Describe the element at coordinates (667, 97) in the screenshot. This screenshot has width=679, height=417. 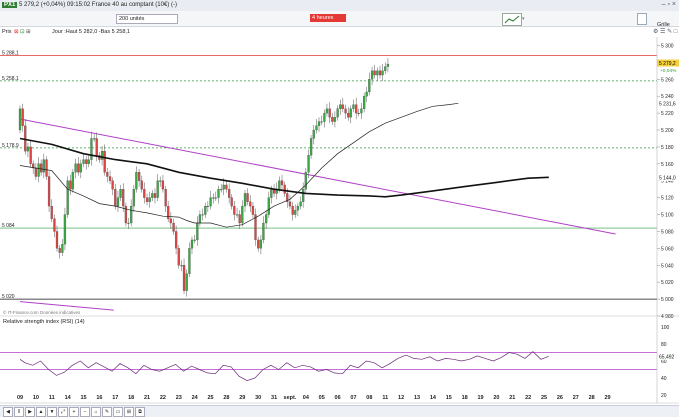
I see `price-tick-label: 5 240` at that location.